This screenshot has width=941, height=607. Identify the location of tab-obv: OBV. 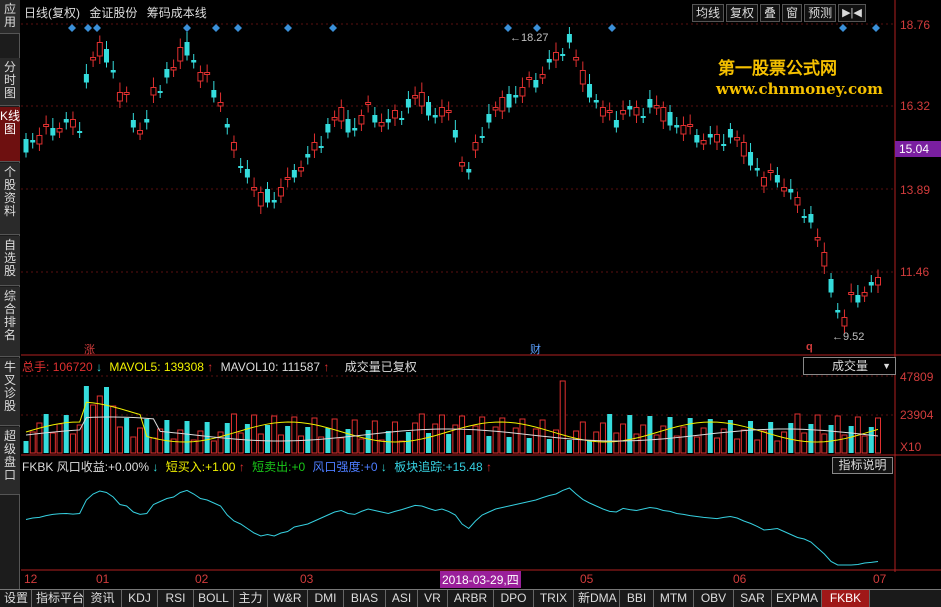
(714, 598).